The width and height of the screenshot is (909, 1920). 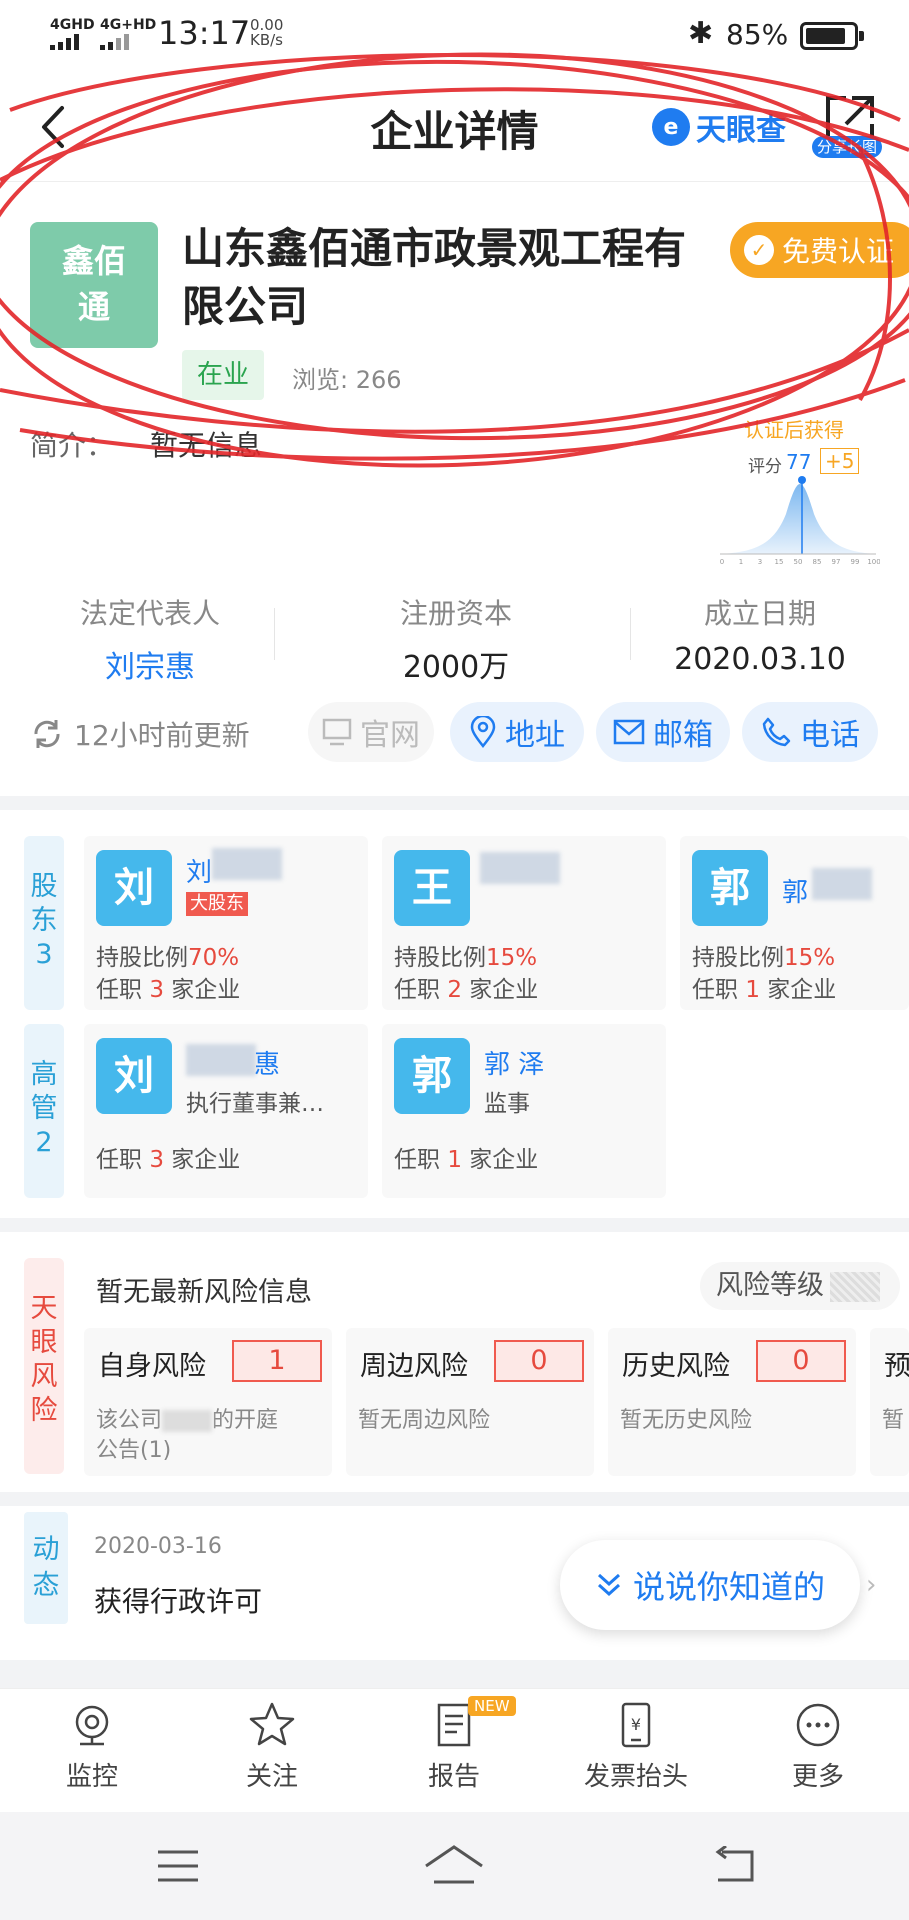 What do you see at coordinates (840, 461) in the screenshot?
I see `score-plus: +5` at bounding box center [840, 461].